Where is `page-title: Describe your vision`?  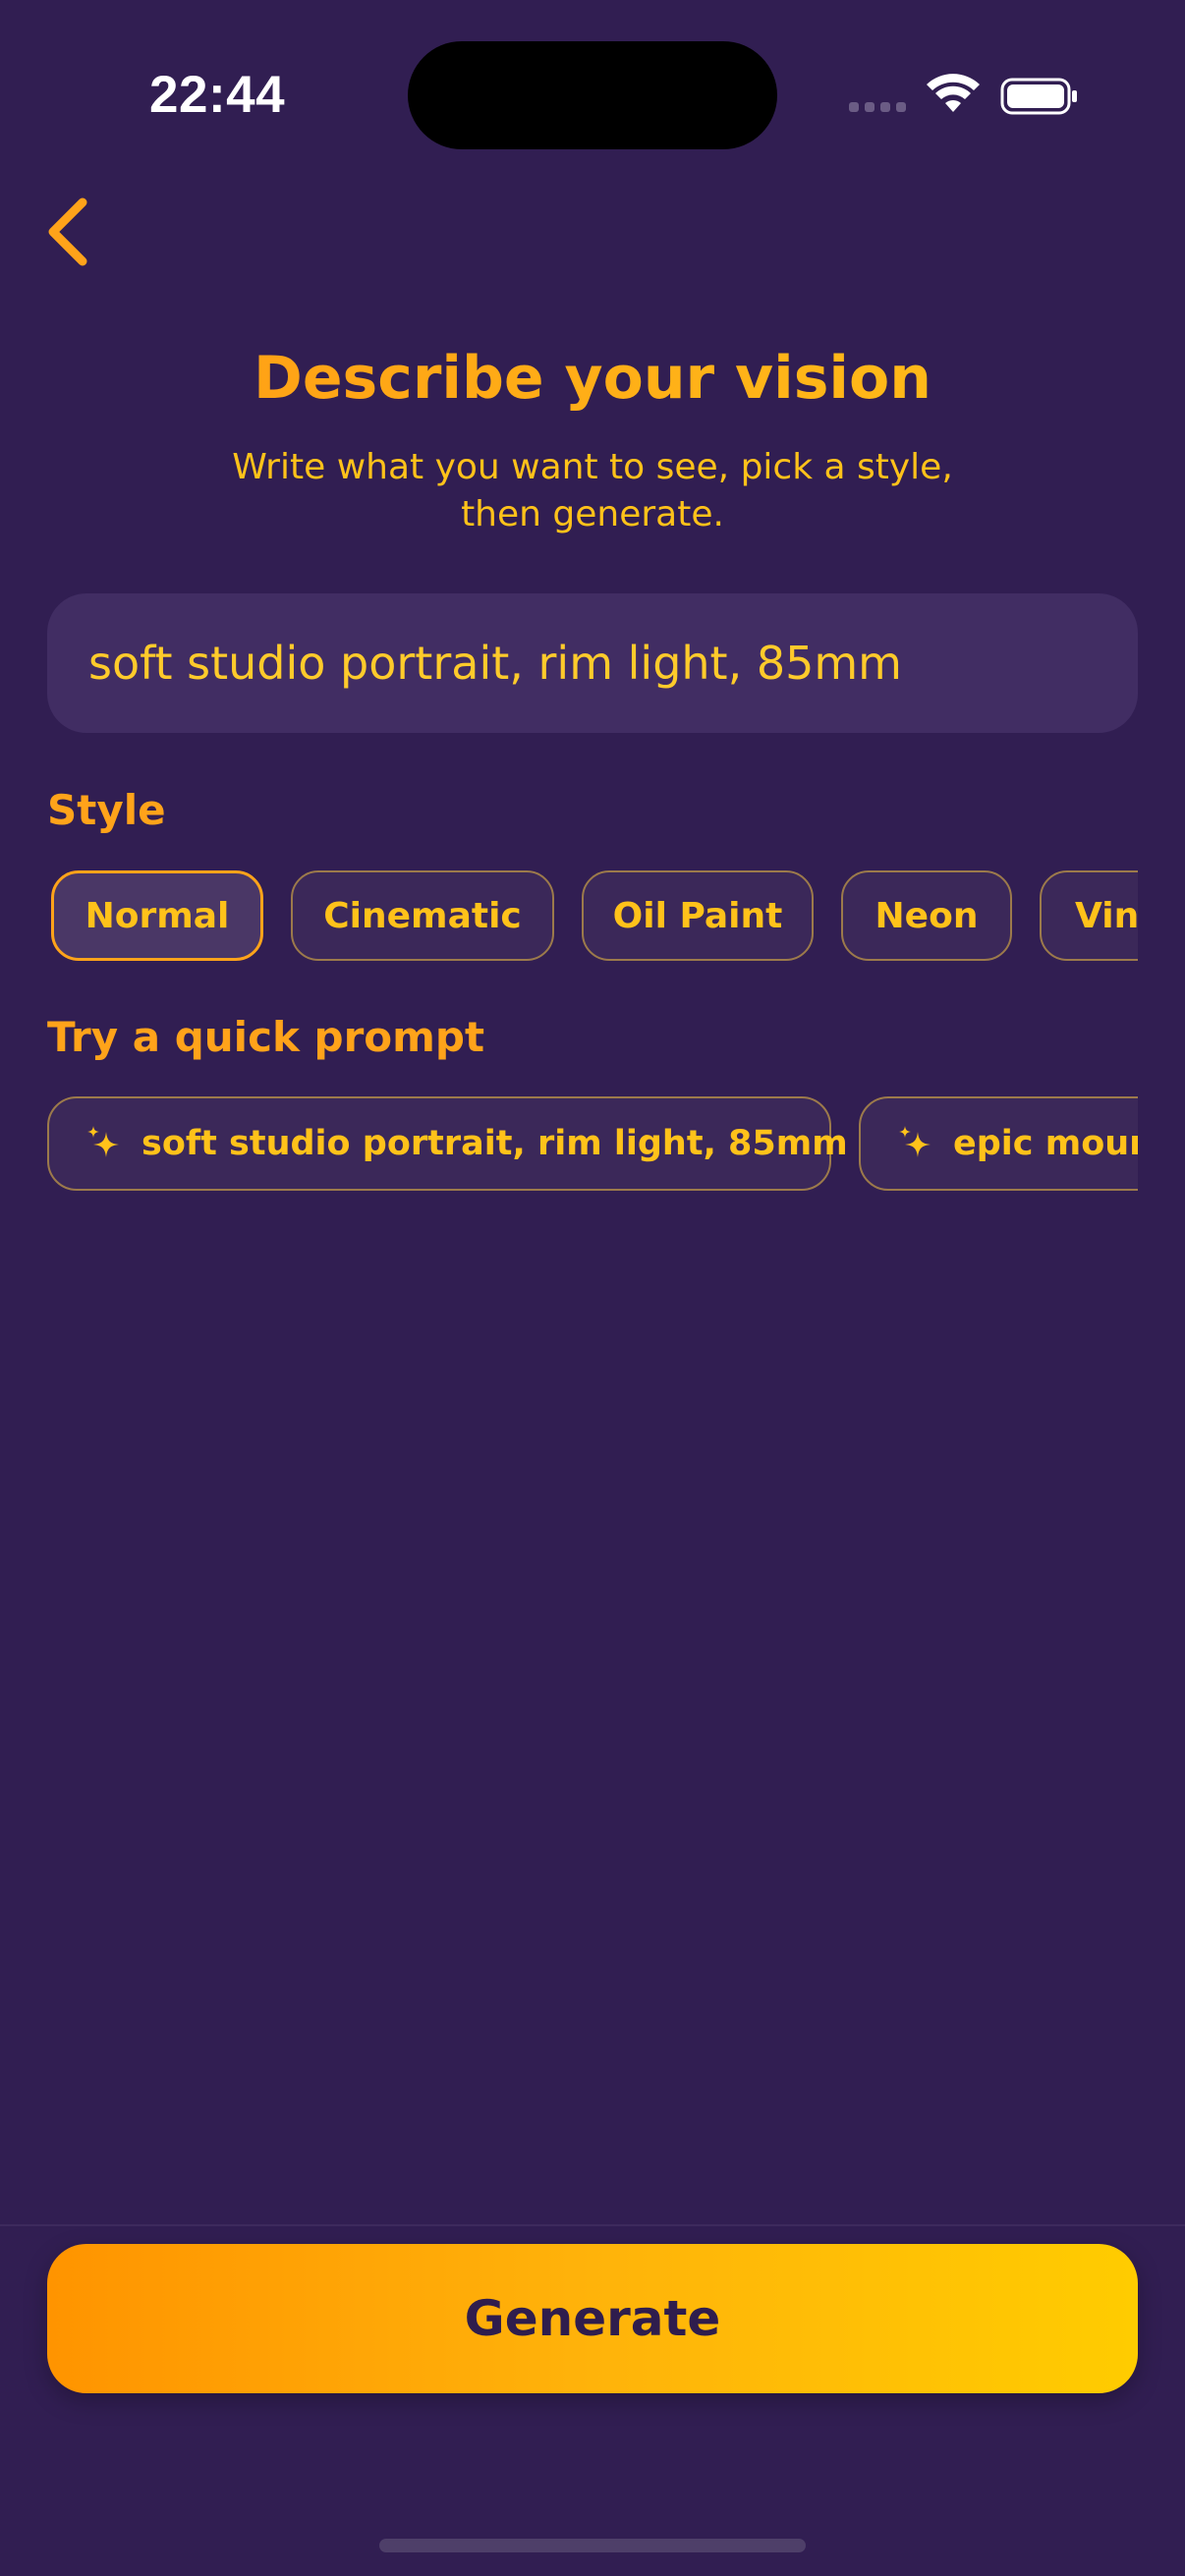 page-title: Describe your vision is located at coordinates (592, 378).